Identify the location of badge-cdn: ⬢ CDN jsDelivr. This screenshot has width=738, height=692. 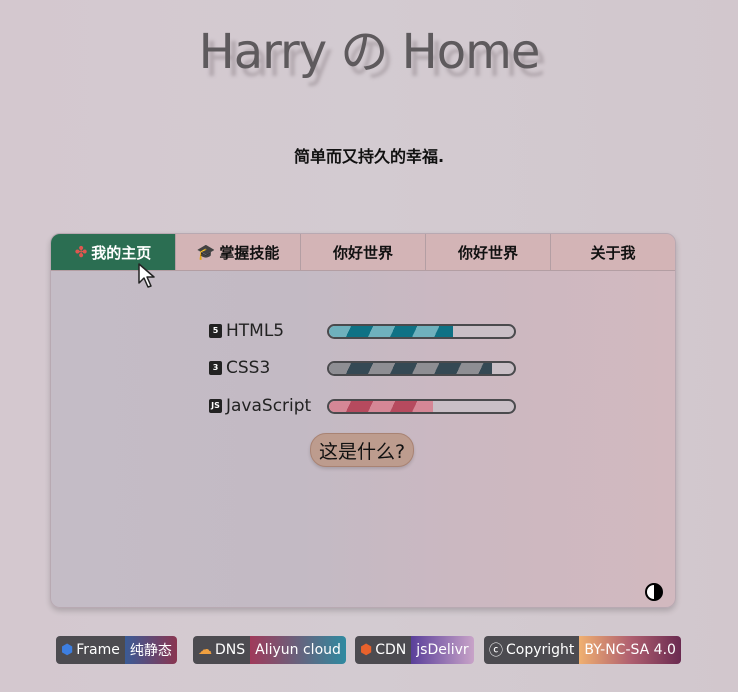
(414, 650).